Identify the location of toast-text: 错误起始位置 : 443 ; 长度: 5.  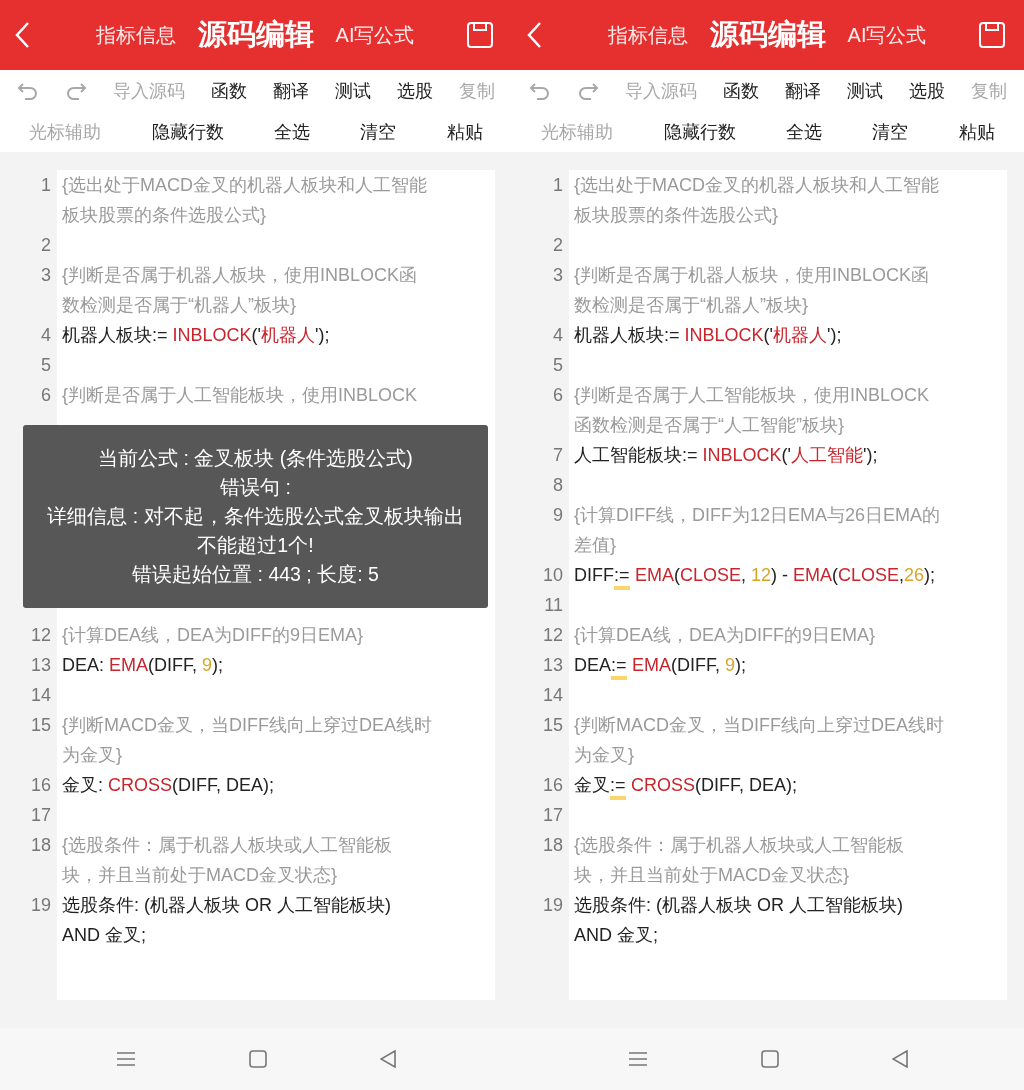
(255, 574).